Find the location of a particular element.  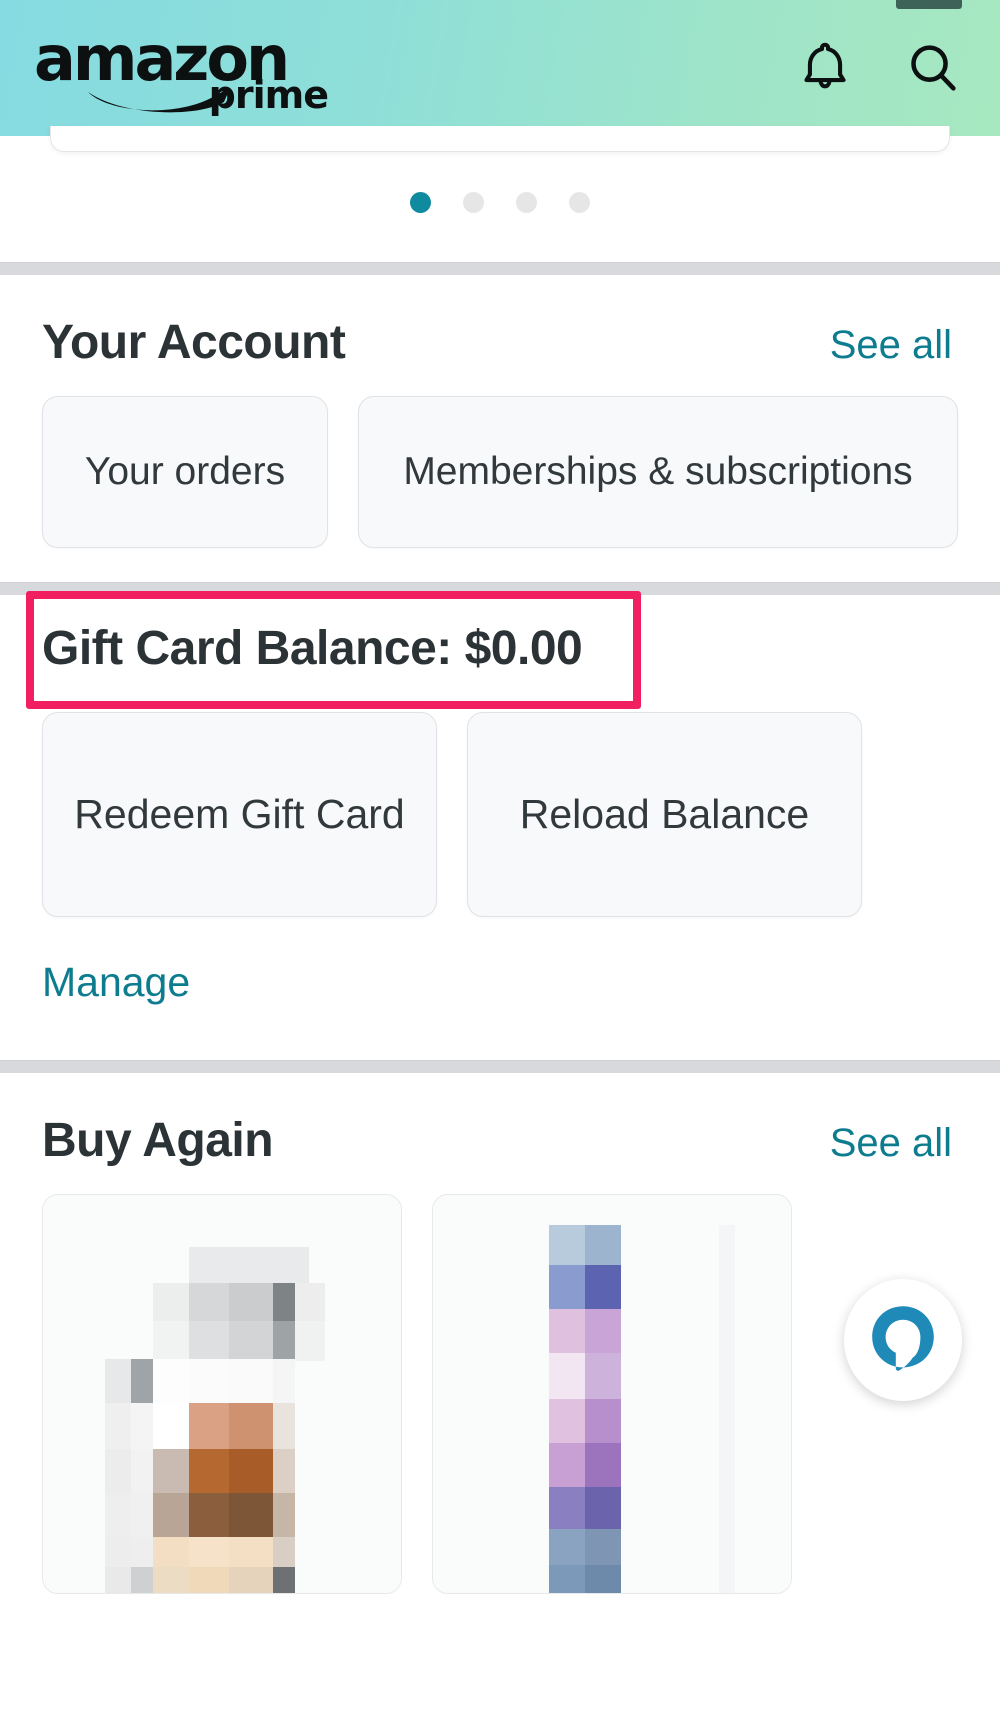

your-orders-button: Your orders is located at coordinates (185, 472).